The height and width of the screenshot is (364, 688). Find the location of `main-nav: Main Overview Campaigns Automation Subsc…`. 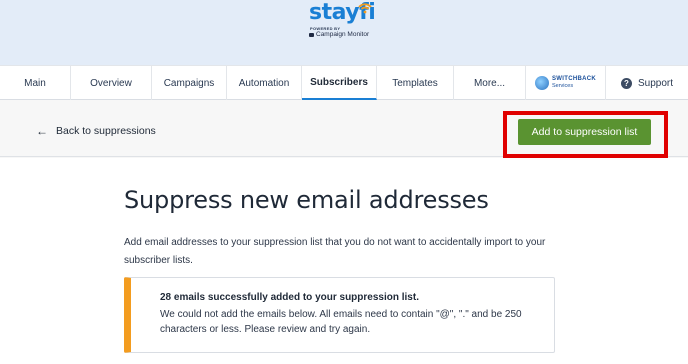

main-nav: Main Overview Campaigns Automation Subsc… is located at coordinates (344, 82).